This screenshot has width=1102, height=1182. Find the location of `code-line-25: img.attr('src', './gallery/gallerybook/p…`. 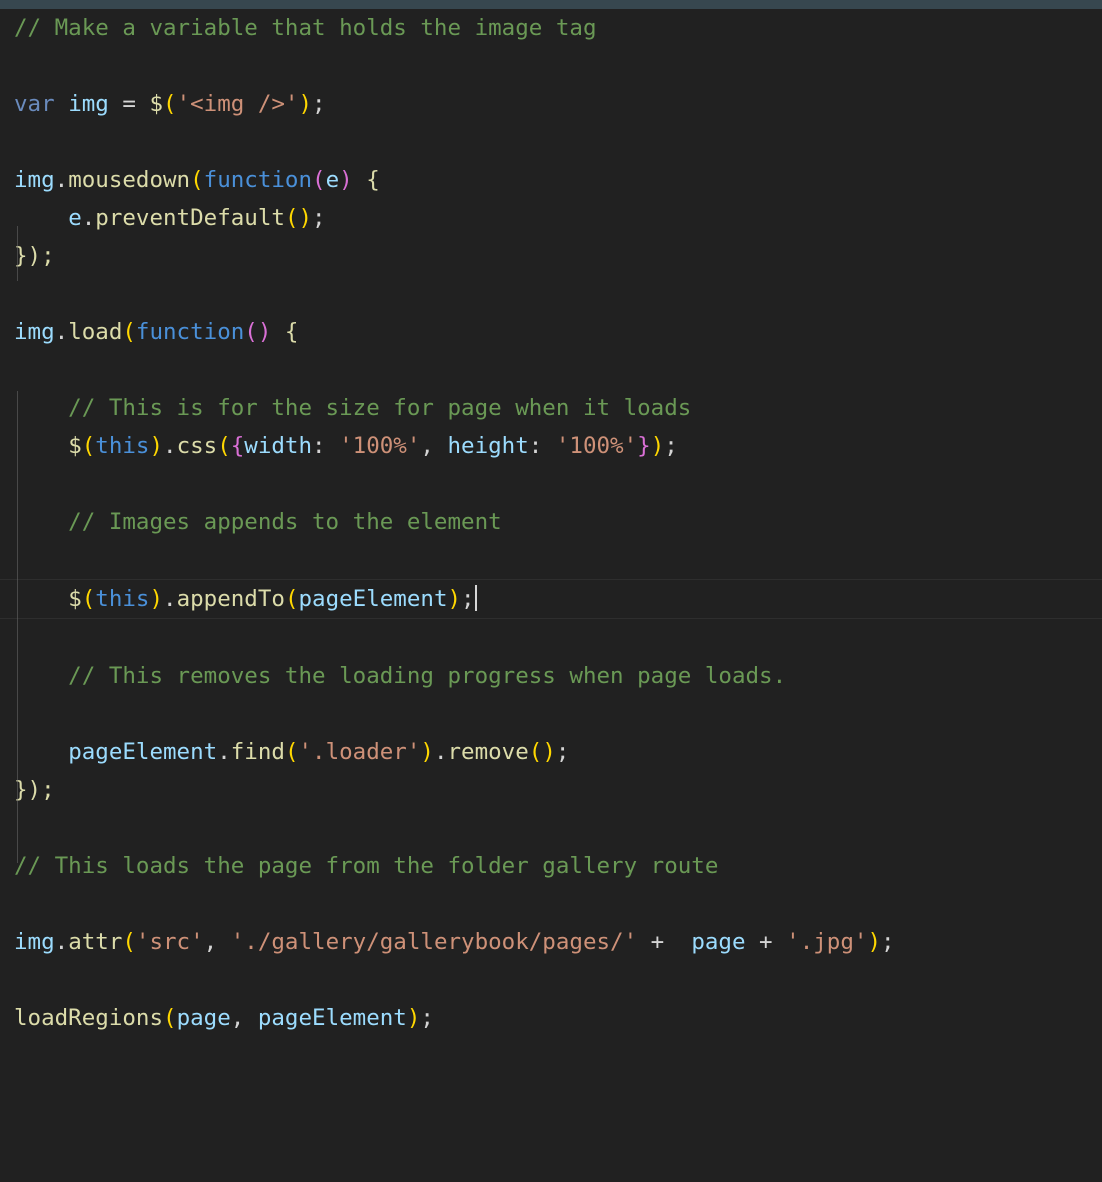

code-line-25: img.attr('src', './gallery/gallerybook/p… is located at coordinates (551, 942).